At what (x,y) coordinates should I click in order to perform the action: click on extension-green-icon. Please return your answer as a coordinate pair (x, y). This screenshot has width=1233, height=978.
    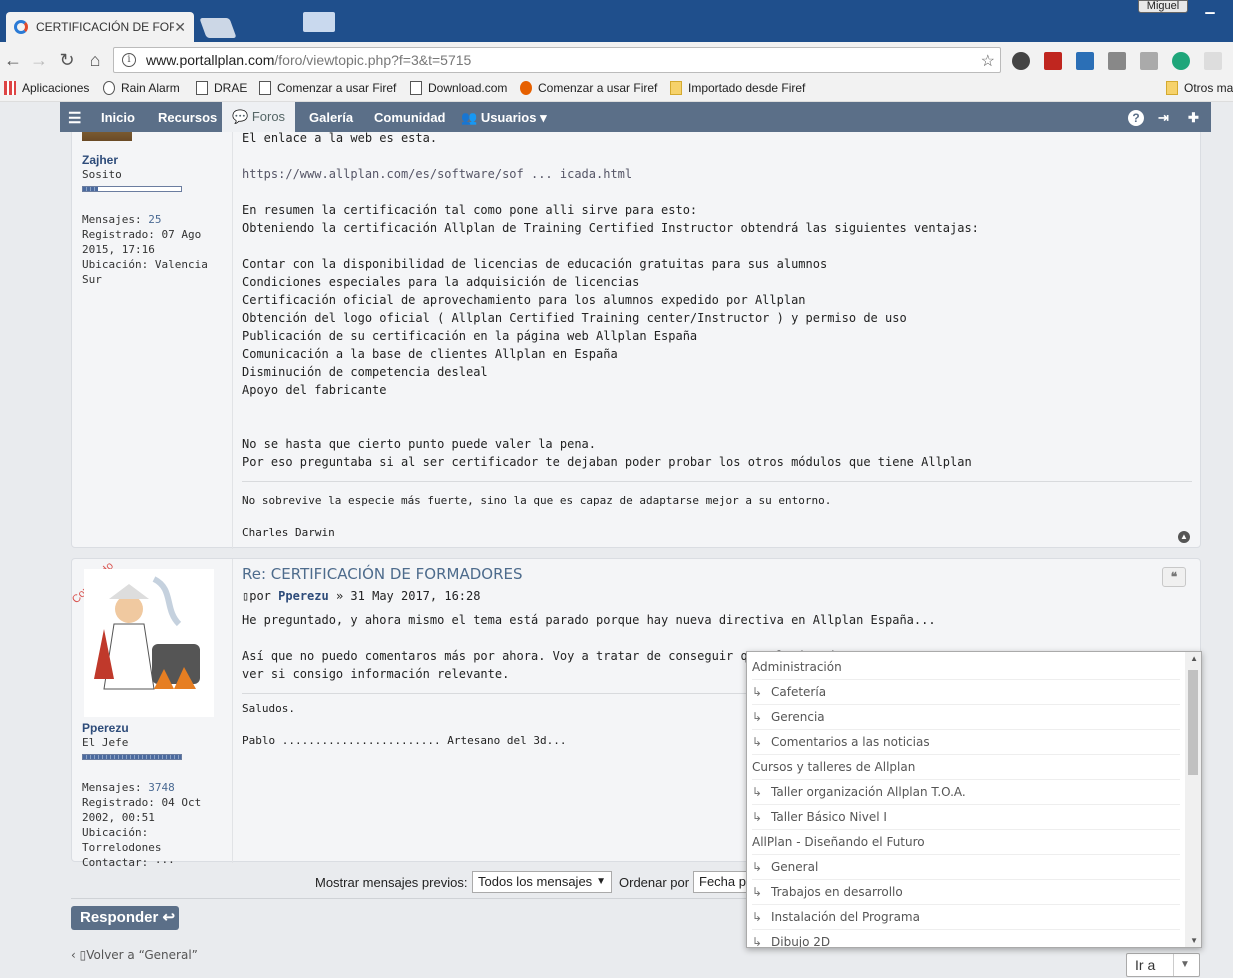
    Looking at the image, I should click on (1181, 61).